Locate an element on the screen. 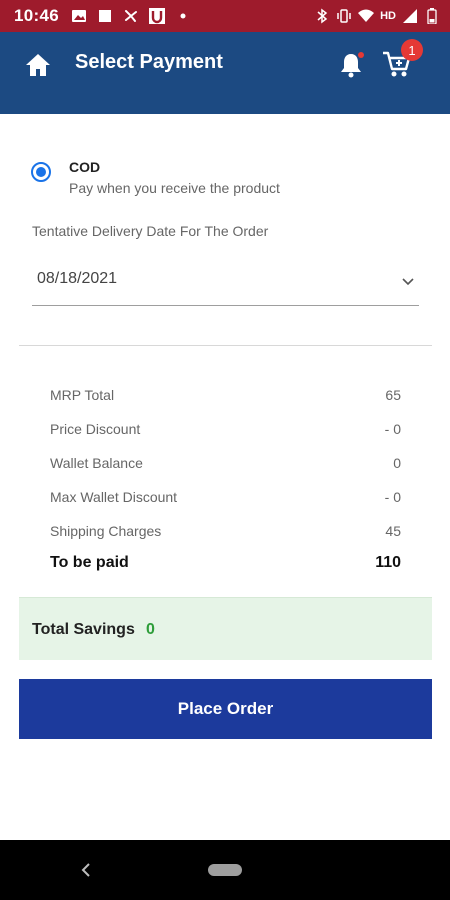 This screenshot has width=450, height=900. delivery-date-value: 08/18/2021 is located at coordinates (77, 278).